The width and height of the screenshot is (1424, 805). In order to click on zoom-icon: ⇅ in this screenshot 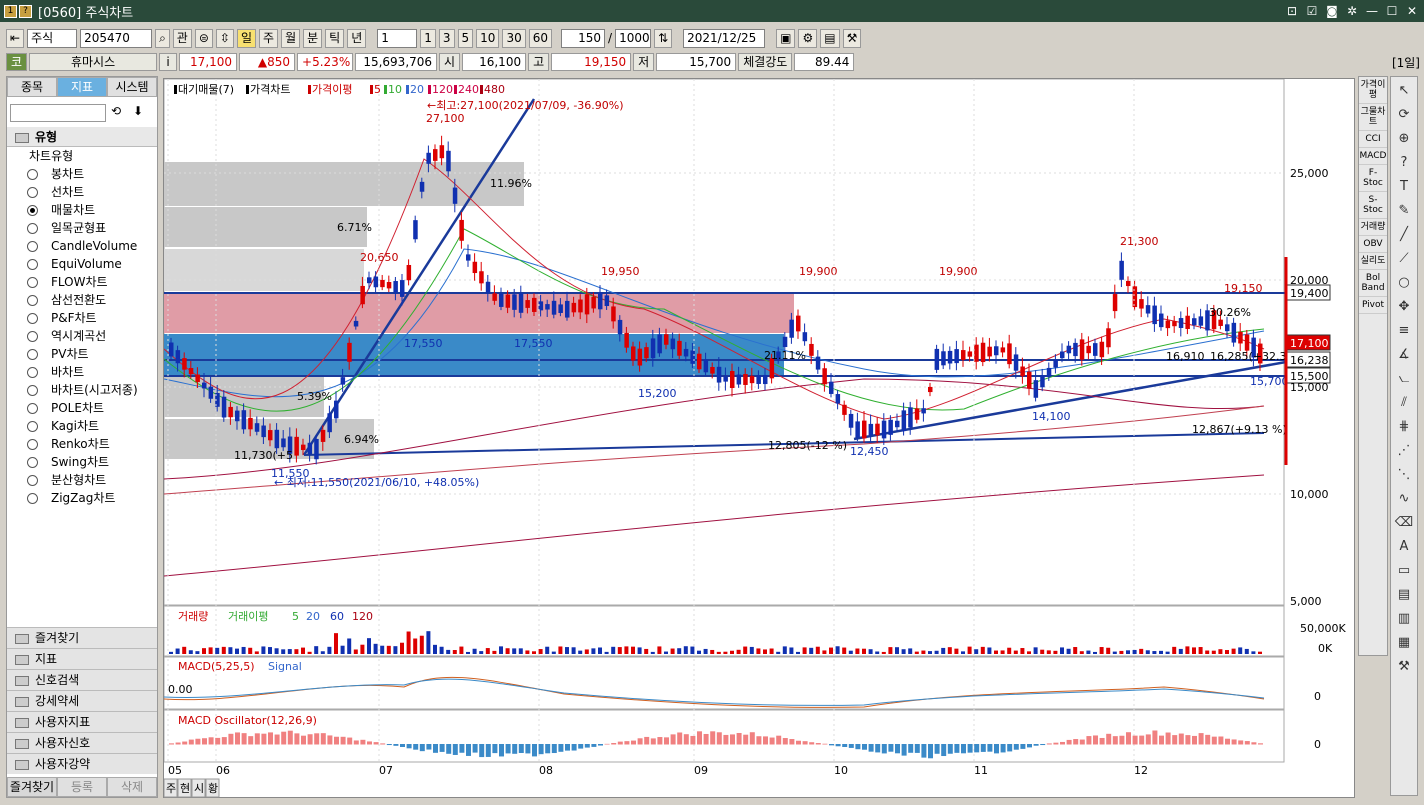, I will do `click(663, 38)`.